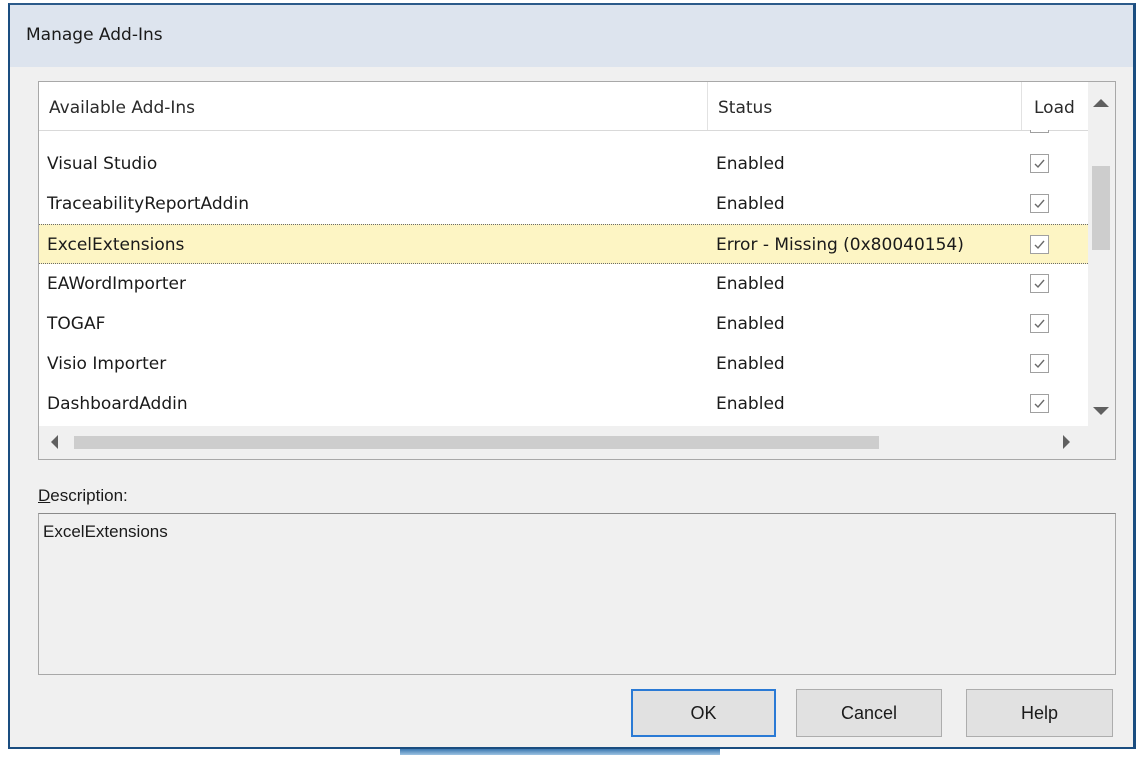 This screenshot has width=1142, height=760. I want to click on addin-name: TOGAF, so click(76, 324).